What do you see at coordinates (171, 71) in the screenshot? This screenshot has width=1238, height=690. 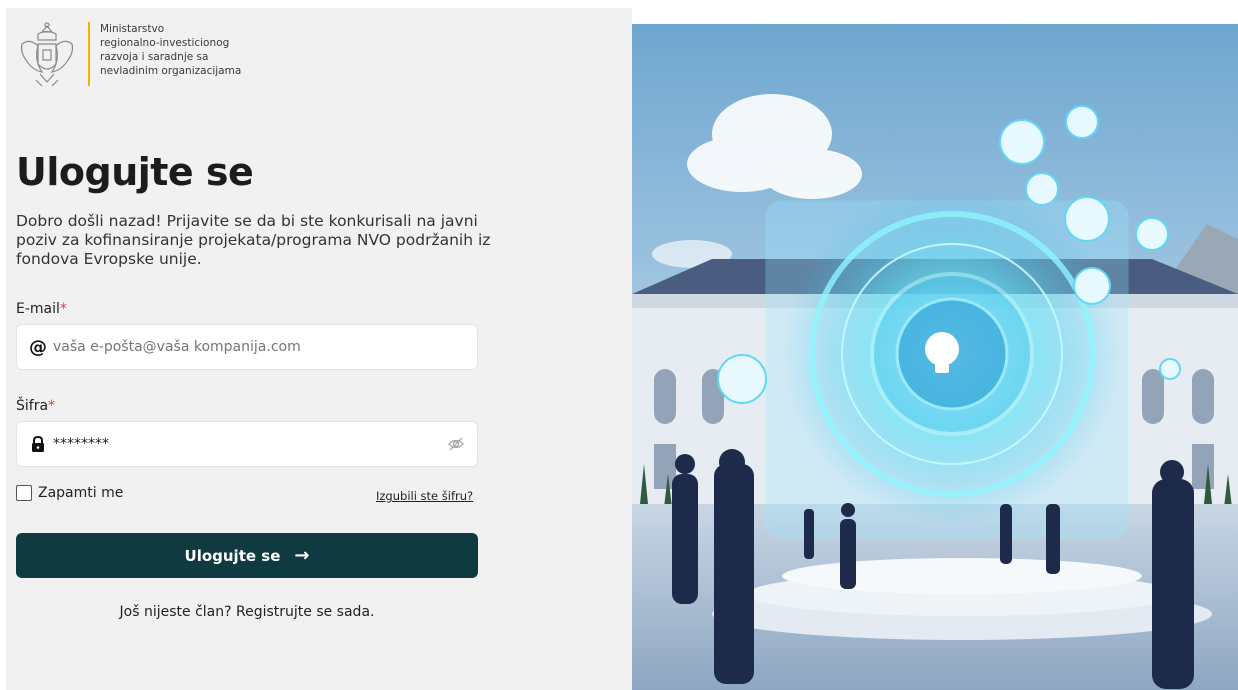 I see `ministry-line: nevladinim organizacijama` at bounding box center [171, 71].